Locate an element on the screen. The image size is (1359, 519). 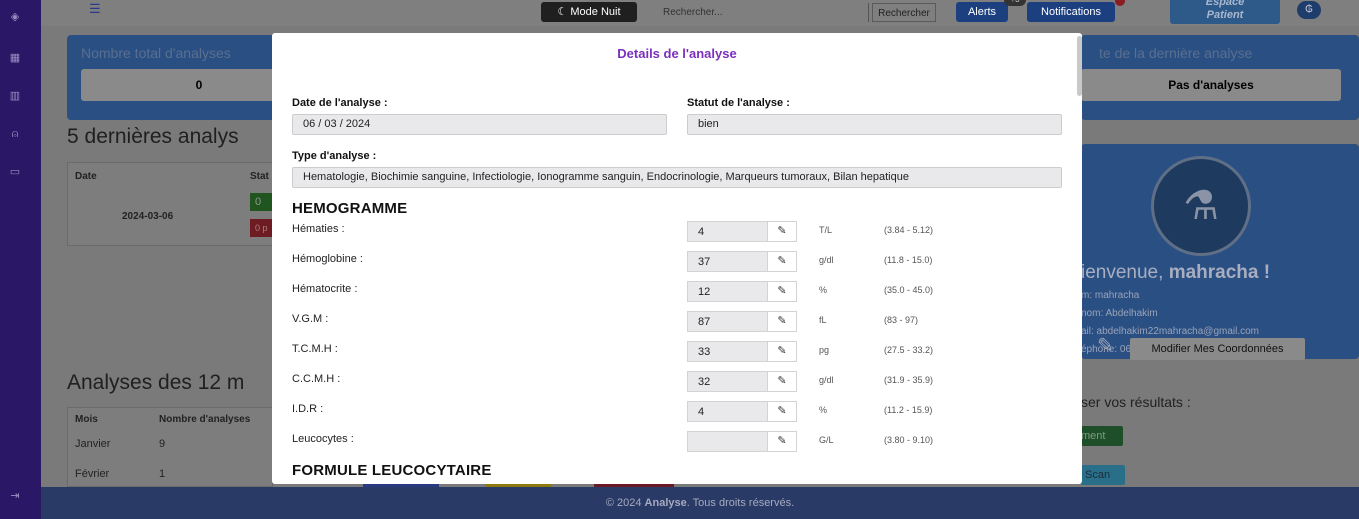
notification-dot is located at coordinates (1120, 3).